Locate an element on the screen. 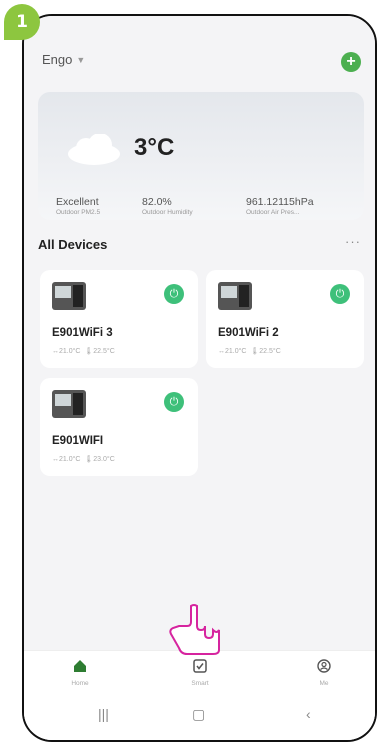  home-selector: Engo ▼ is located at coordinates (63, 59).